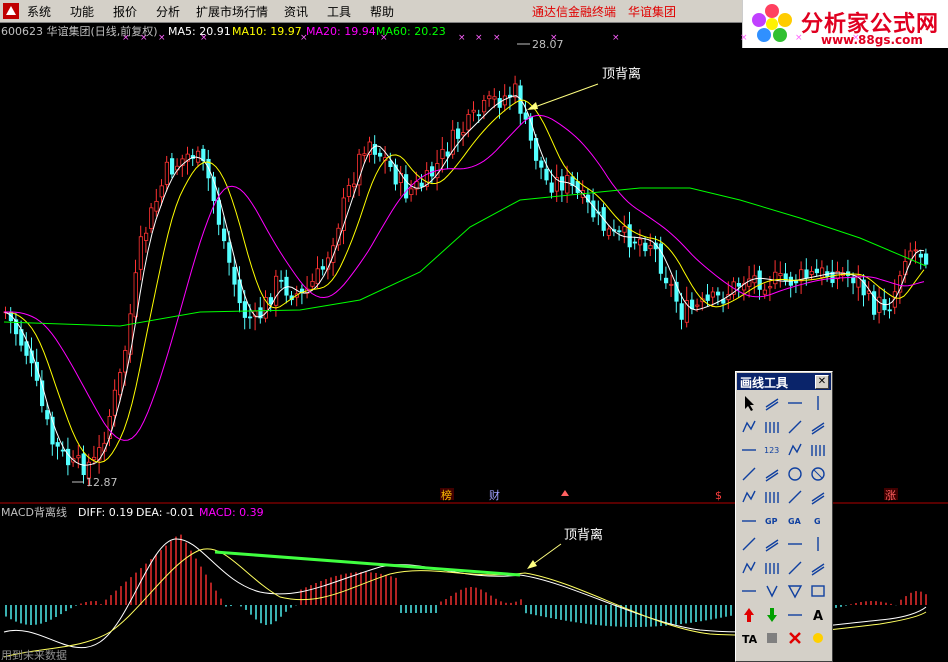  Describe the element at coordinates (82, 11) in the screenshot. I see `menu-item-function: 功能` at that location.